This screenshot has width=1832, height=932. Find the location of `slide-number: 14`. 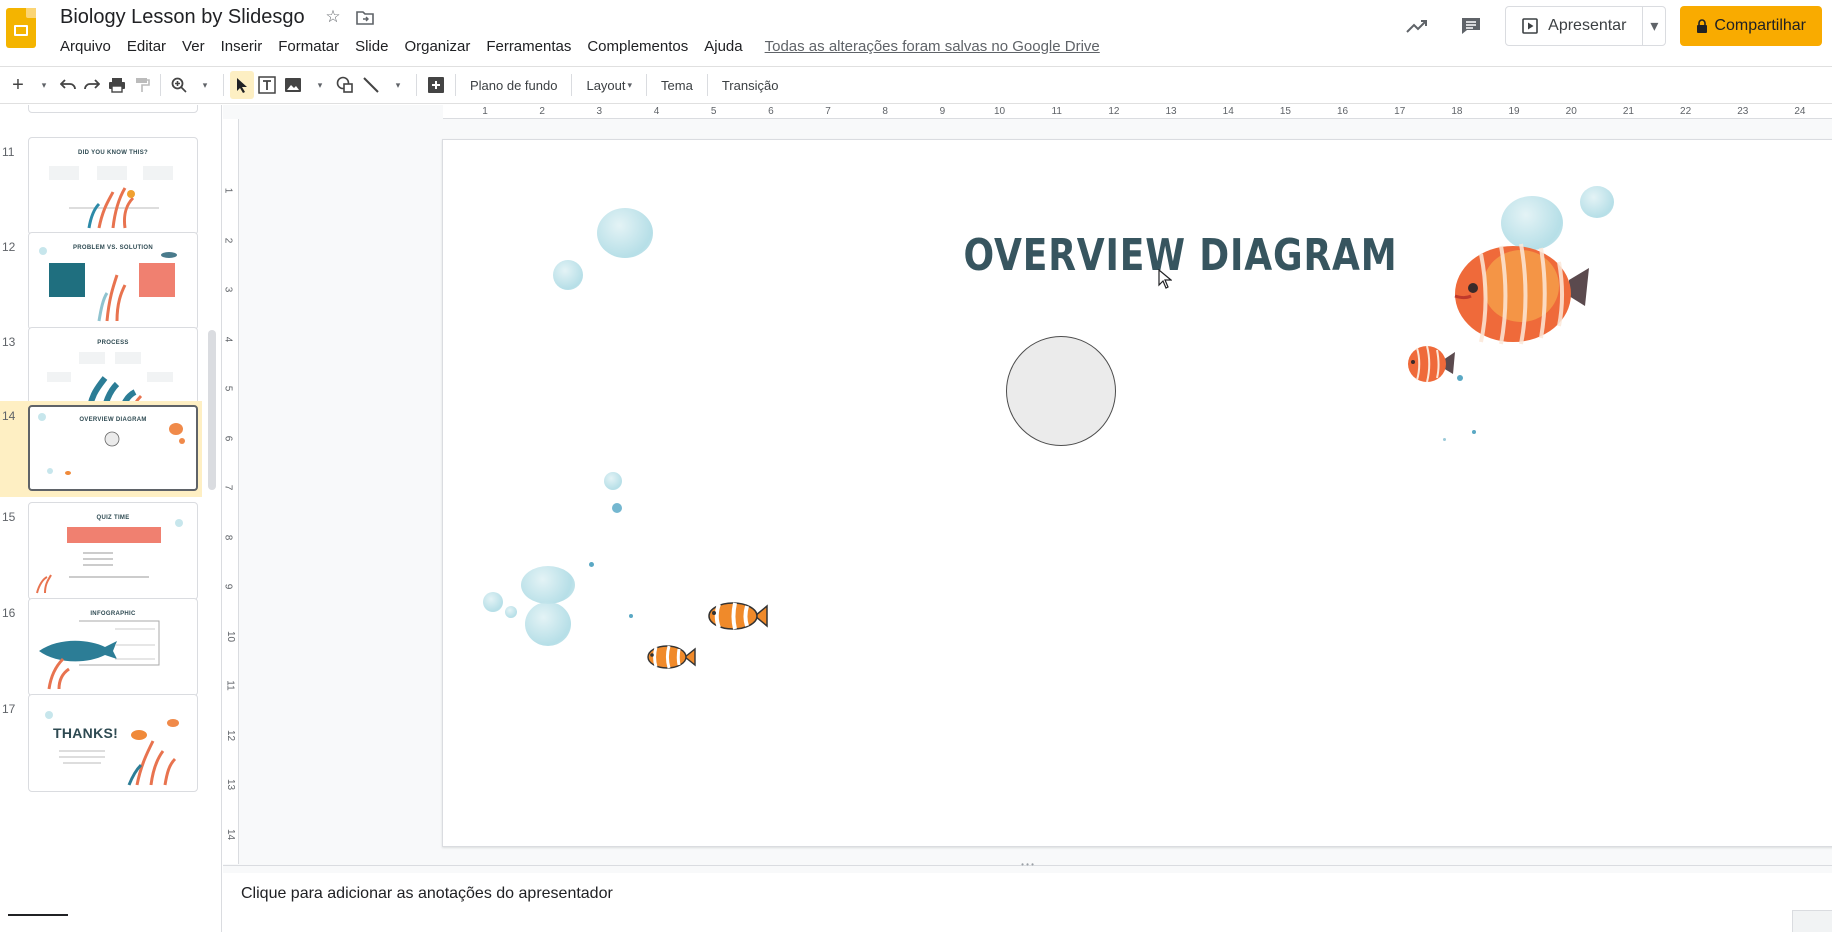

slide-number: 14 is located at coordinates (9, 416).